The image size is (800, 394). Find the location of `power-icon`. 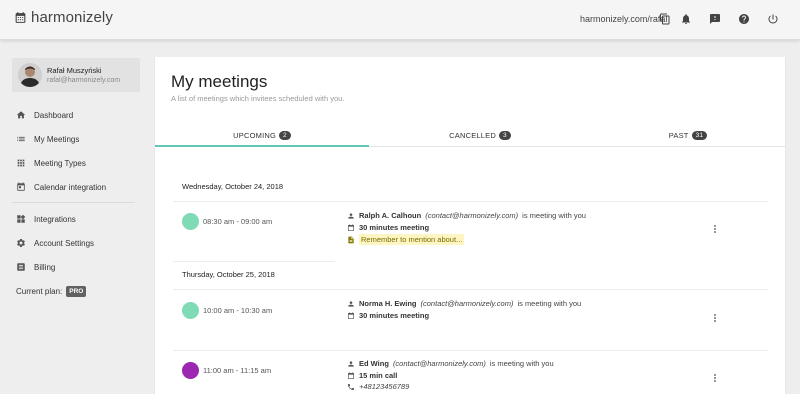

power-icon is located at coordinates (773, 19).